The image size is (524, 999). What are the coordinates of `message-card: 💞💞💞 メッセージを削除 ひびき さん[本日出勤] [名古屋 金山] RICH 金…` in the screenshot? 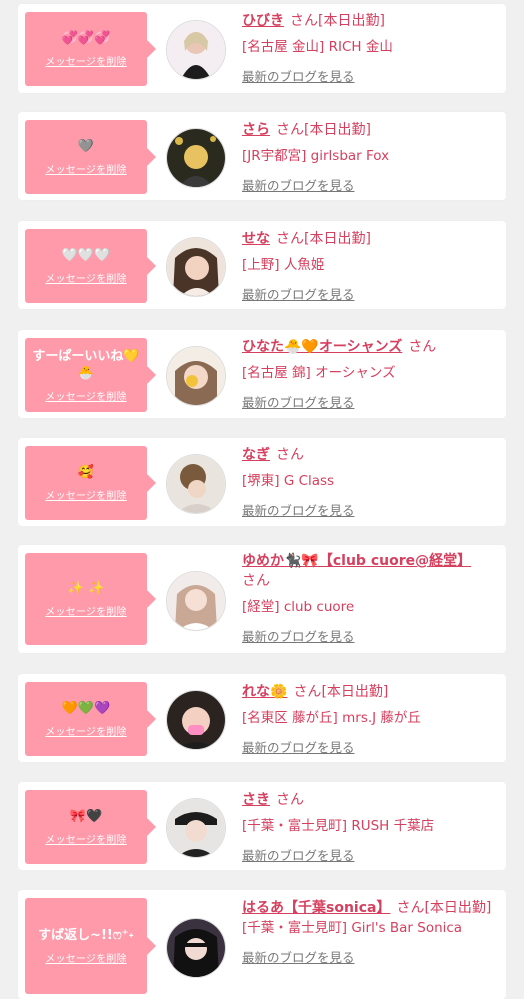 It's located at (262, 48).